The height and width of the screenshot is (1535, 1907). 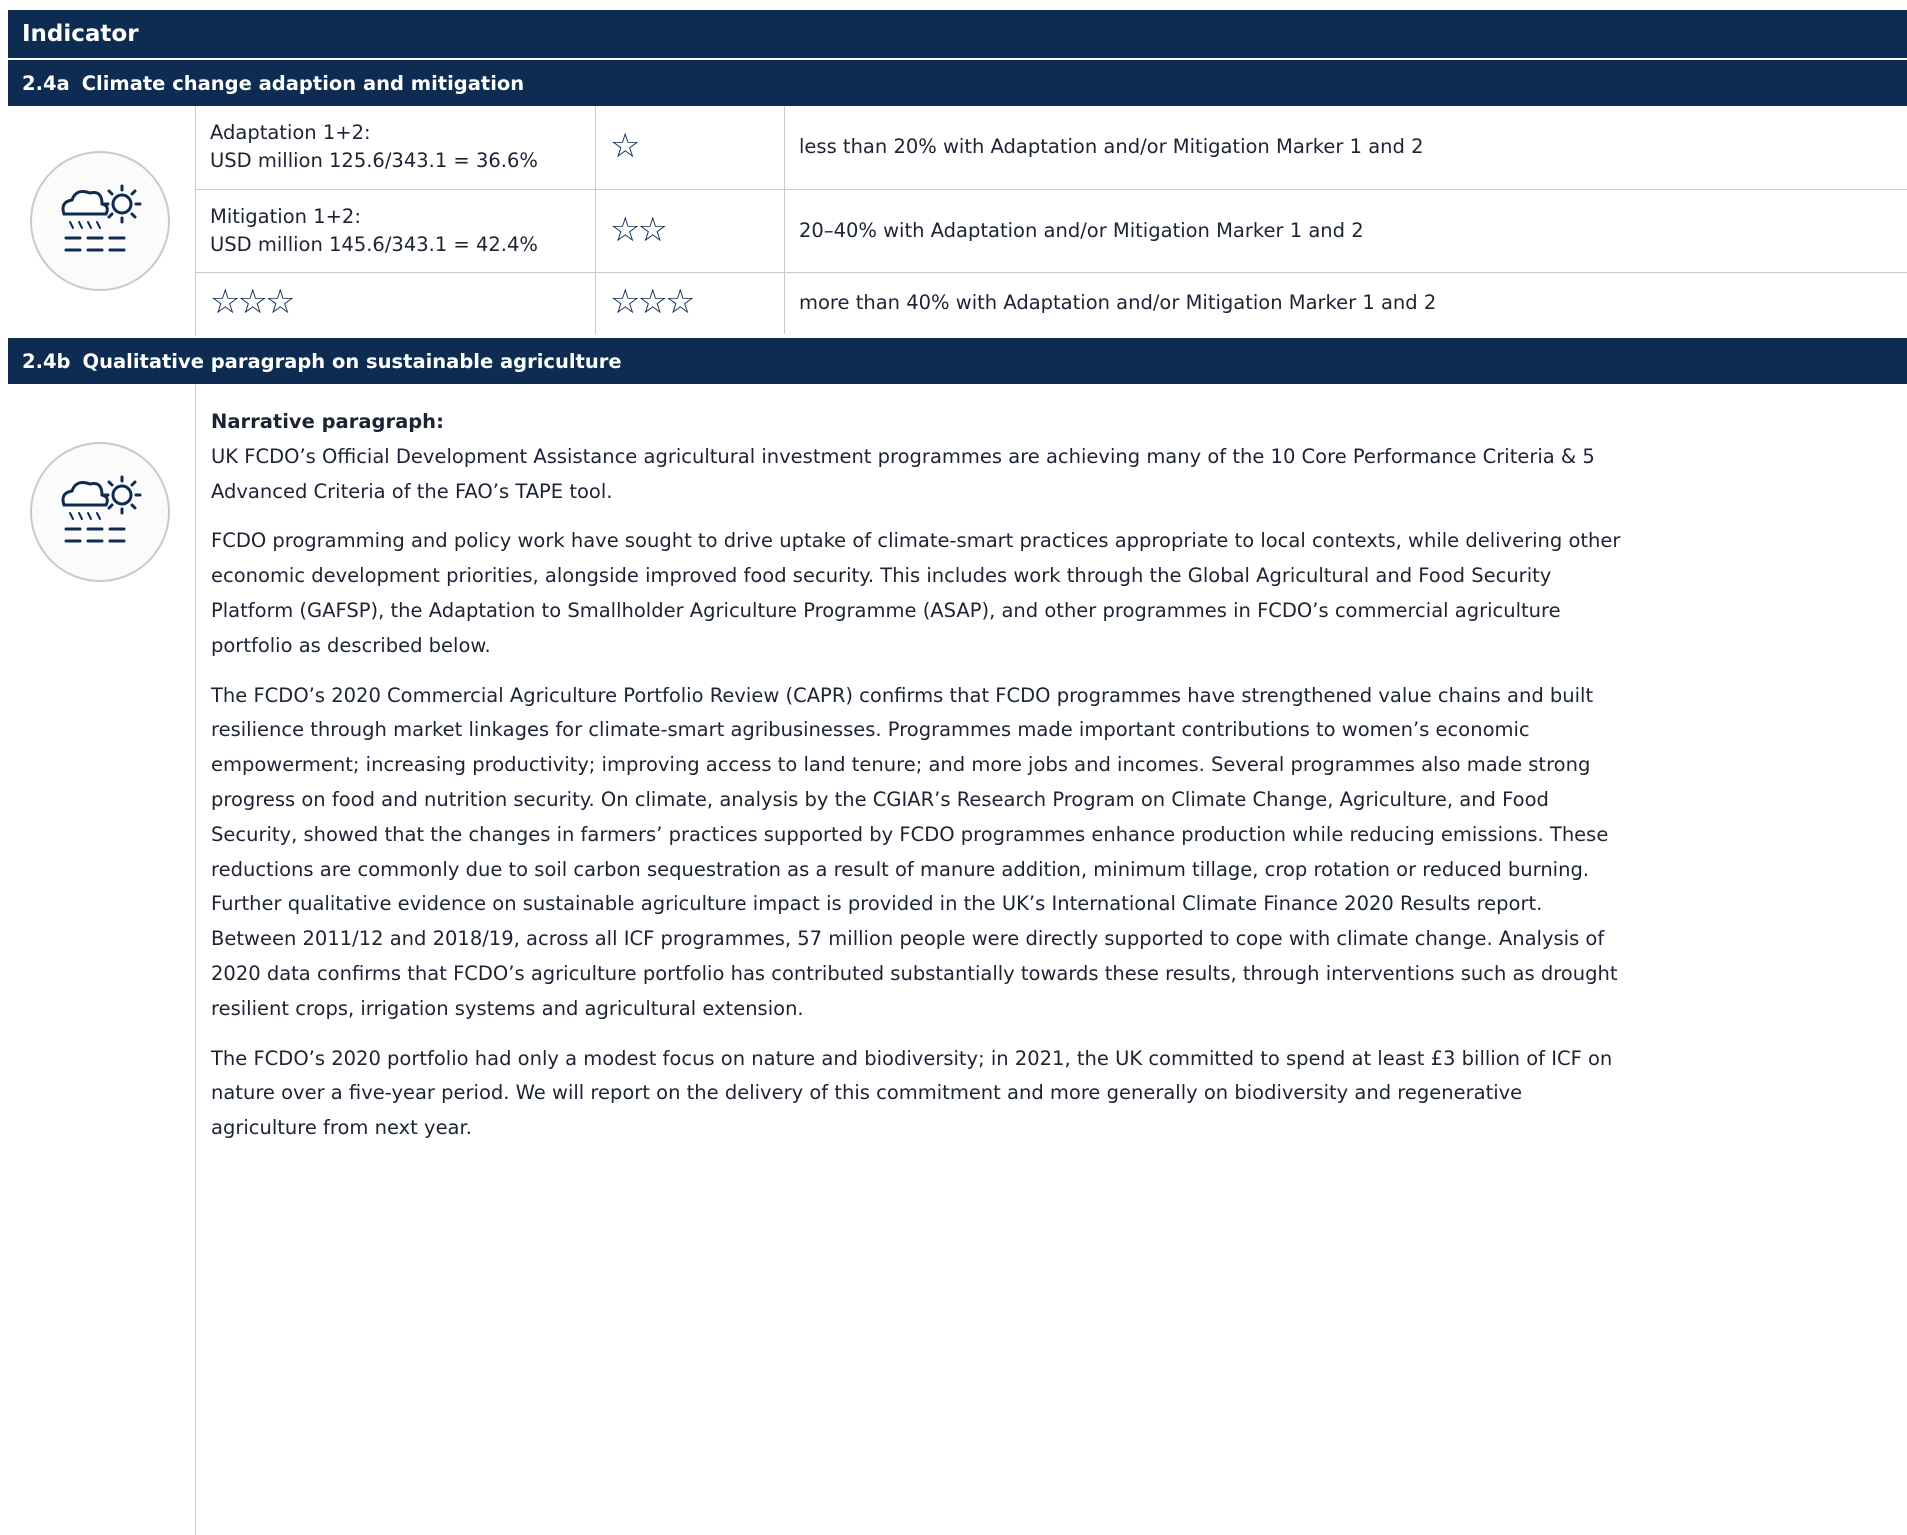 I want to click on section-title: Climate change adaption and mitigation, so click(x=303, y=83).